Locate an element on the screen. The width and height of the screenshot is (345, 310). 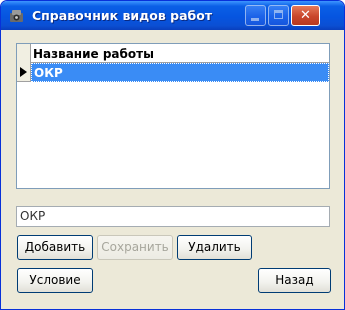
maximize-icon is located at coordinates (278, 14).